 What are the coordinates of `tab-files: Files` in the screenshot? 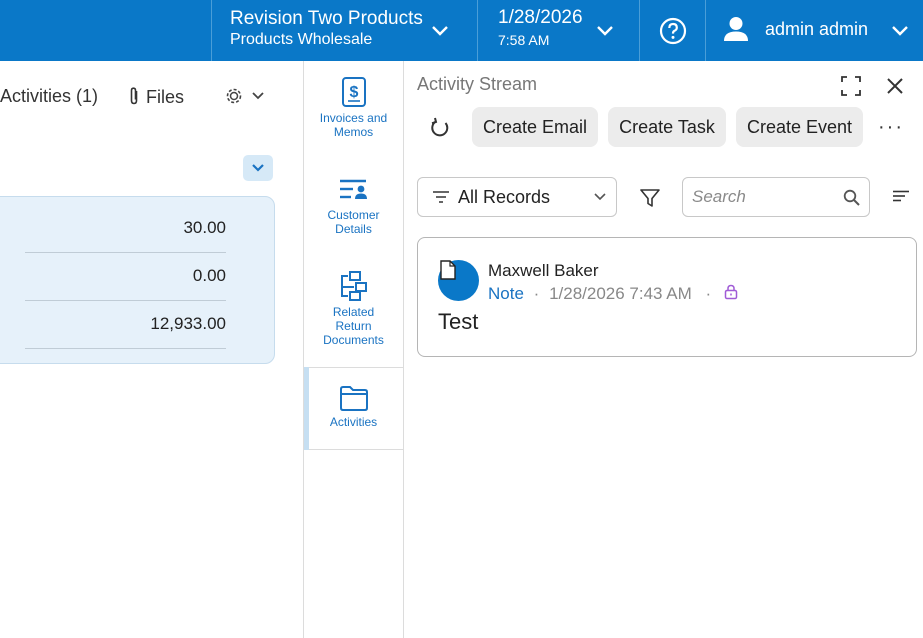 It's located at (156, 97).